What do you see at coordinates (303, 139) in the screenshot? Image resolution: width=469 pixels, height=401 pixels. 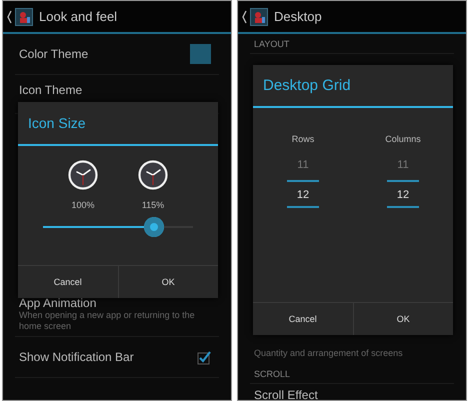 I see `picker-label: Rows` at bounding box center [303, 139].